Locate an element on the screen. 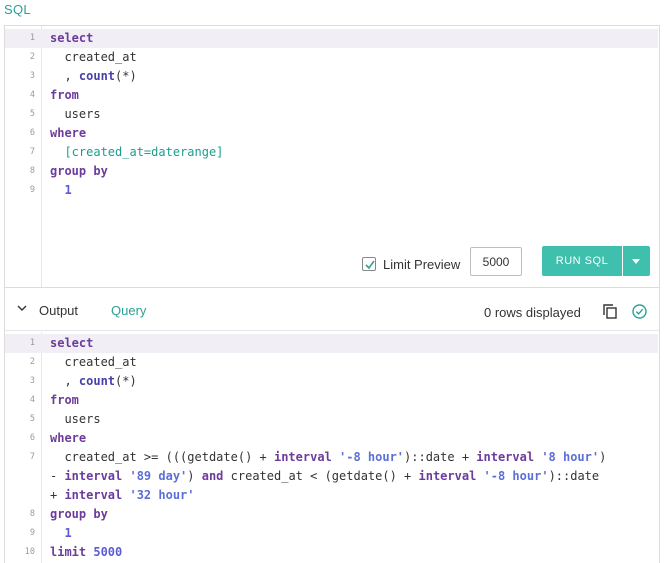  code-token: limit is located at coordinates (68, 552).